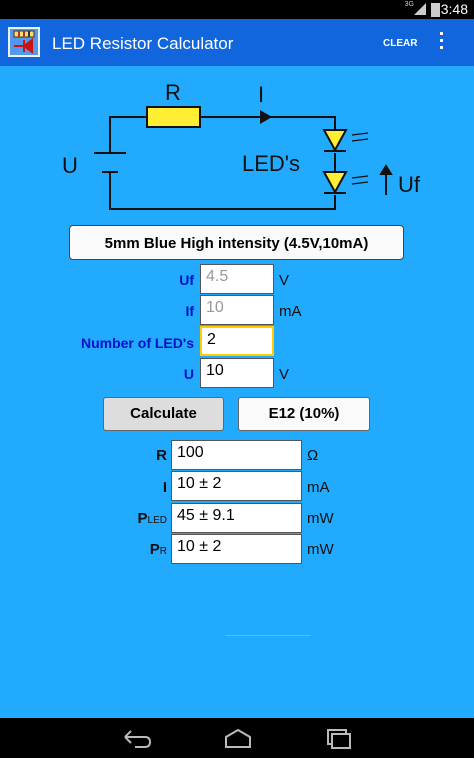  What do you see at coordinates (237, 341) in the screenshot?
I see `number-of-leds-input: 2` at bounding box center [237, 341].